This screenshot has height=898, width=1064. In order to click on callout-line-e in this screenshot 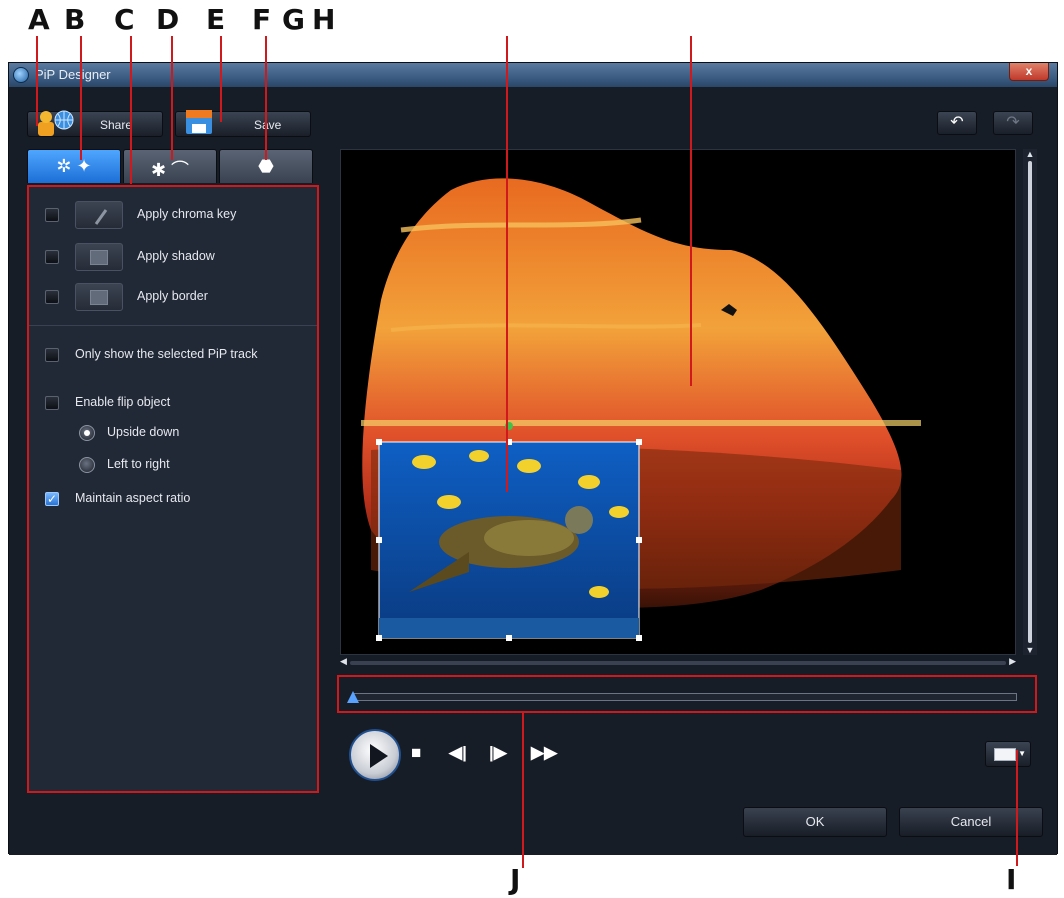, I will do `click(221, 79)`.